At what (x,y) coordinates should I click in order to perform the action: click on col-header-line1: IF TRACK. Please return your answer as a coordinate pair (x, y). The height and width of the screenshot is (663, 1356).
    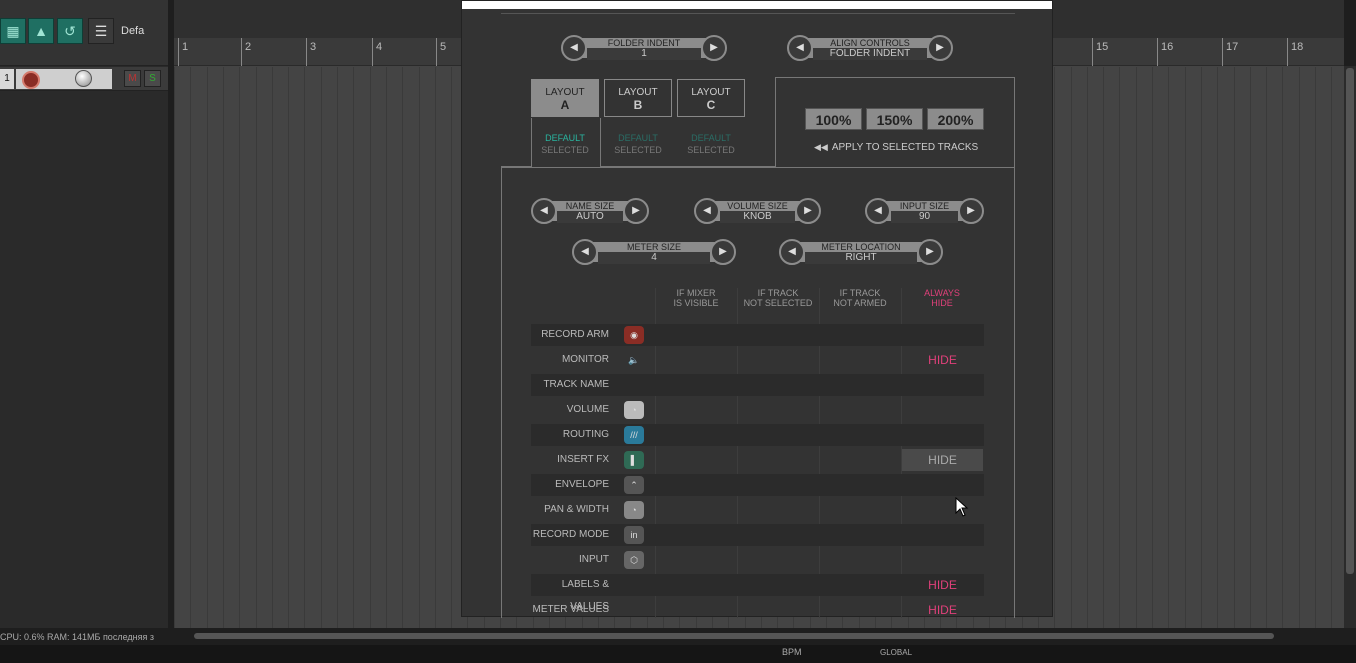
    Looking at the image, I should click on (860, 293).